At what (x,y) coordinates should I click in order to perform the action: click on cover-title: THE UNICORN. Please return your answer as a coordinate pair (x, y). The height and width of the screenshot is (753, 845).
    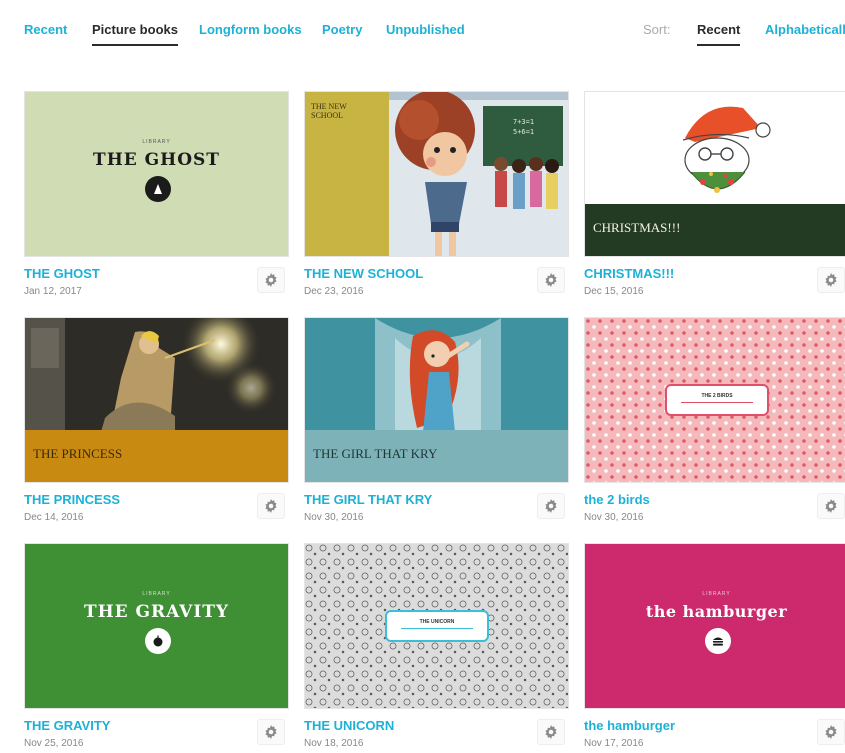
    Looking at the image, I should click on (437, 622).